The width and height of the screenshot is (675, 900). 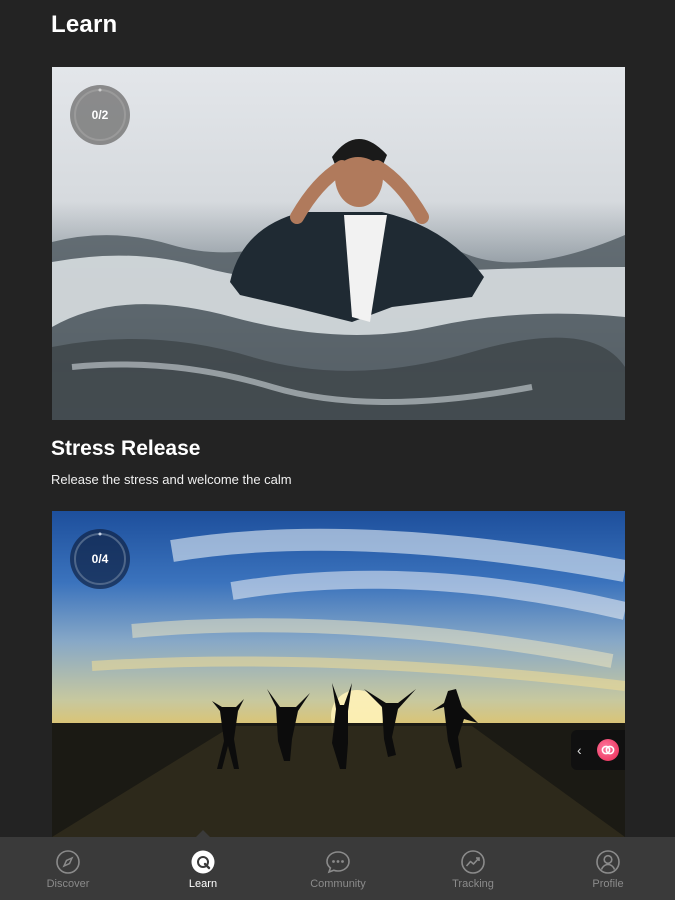 I want to click on nav-item-profile: Profile, so click(x=608, y=868).